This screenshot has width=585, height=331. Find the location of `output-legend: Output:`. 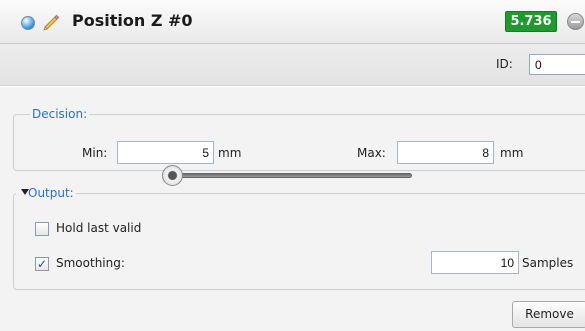

output-legend: Output: is located at coordinates (46, 193).